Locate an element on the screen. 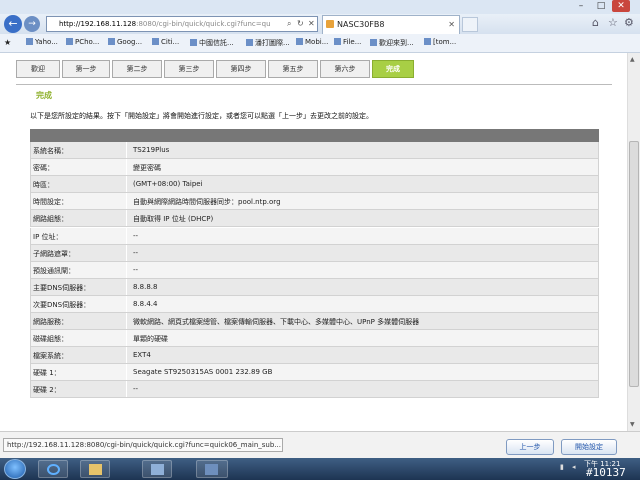 The height and width of the screenshot is (480, 640). scroll-up-icon: ▲ is located at coordinates (632, 59).